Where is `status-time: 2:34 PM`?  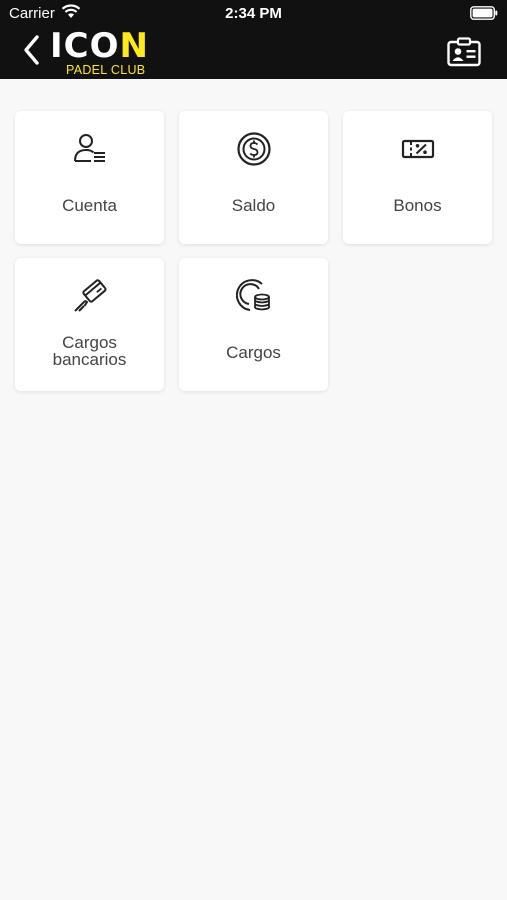 status-time: 2:34 PM is located at coordinates (253, 13).